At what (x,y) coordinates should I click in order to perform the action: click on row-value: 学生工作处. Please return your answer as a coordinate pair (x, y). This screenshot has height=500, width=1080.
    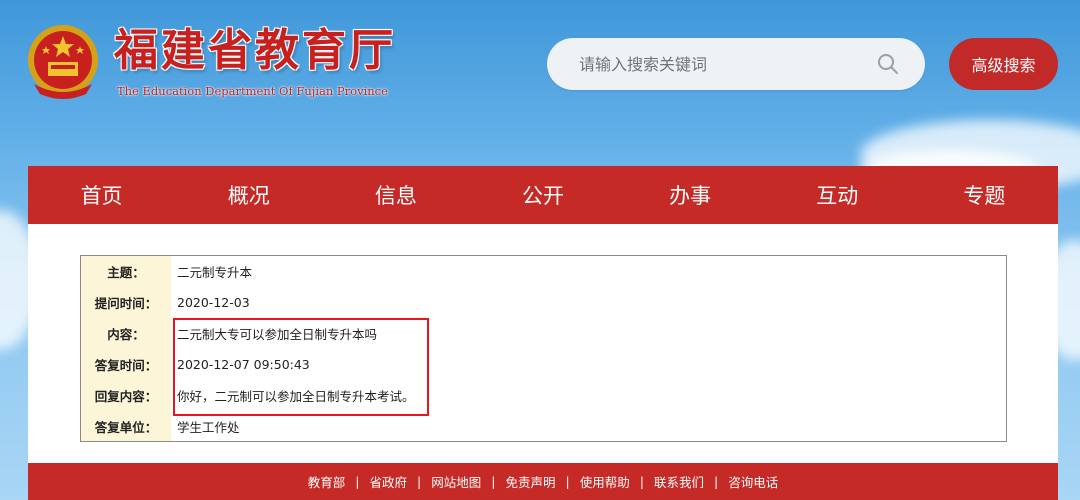
    Looking at the image, I should click on (208, 427).